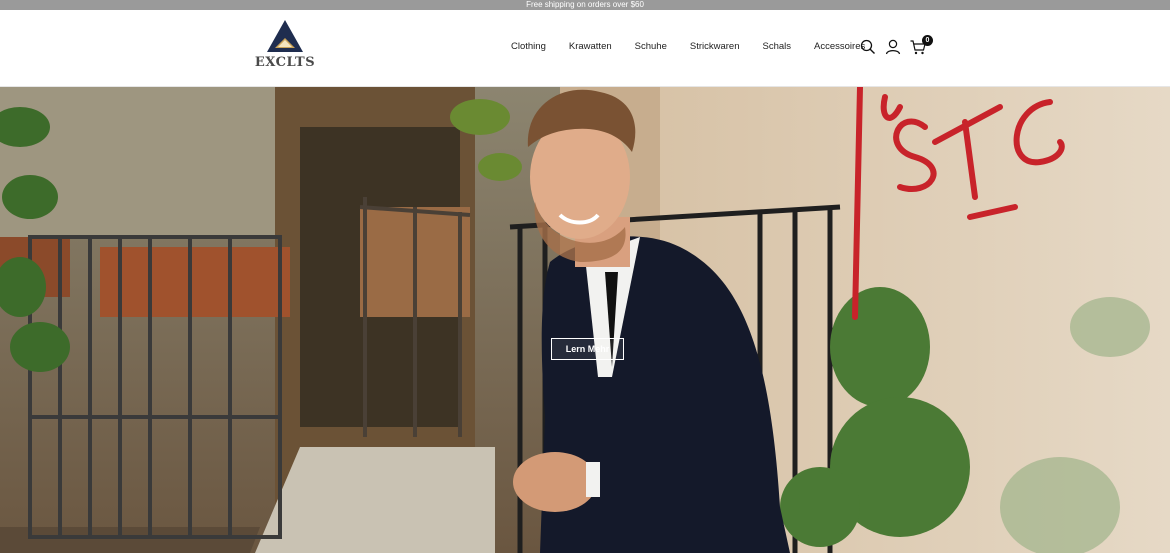 Image resolution: width=1170 pixels, height=553 pixels. Describe the element at coordinates (651, 46) in the screenshot. I see `nav-item-schuhe: Schuhe` at that location.